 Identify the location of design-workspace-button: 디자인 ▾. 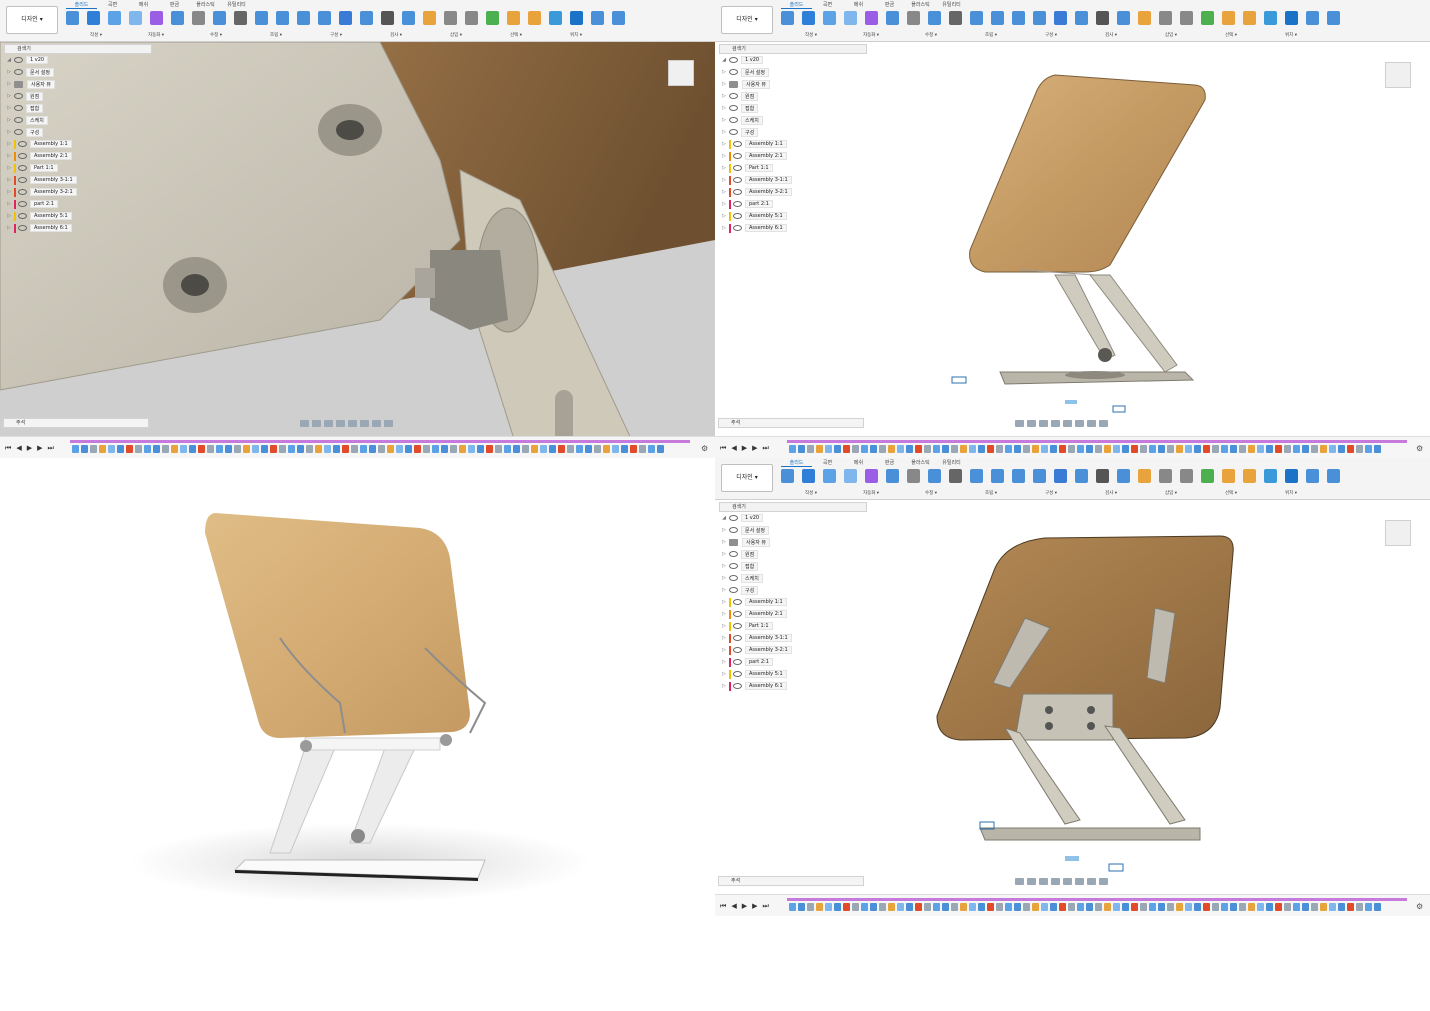
(747, 20).